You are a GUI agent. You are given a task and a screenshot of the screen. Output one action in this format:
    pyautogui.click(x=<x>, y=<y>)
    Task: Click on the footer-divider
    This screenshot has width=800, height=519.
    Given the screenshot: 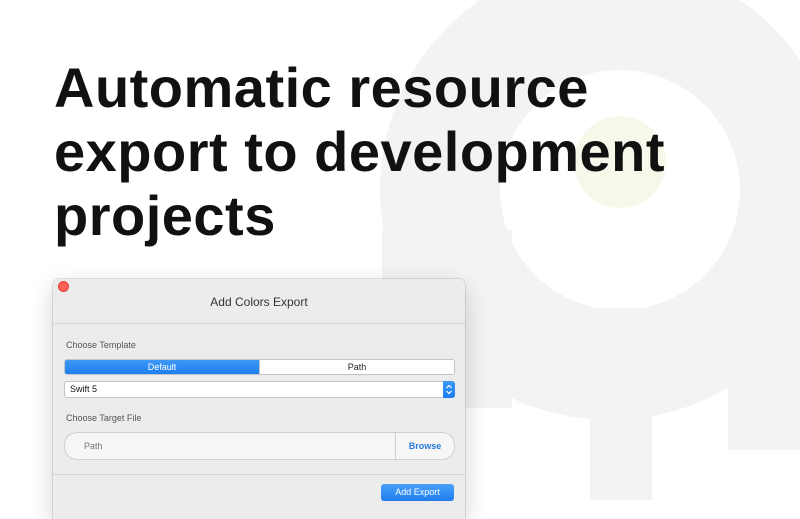 What is the action you would take?
    pyautogui.click(x=259, y=474)
    